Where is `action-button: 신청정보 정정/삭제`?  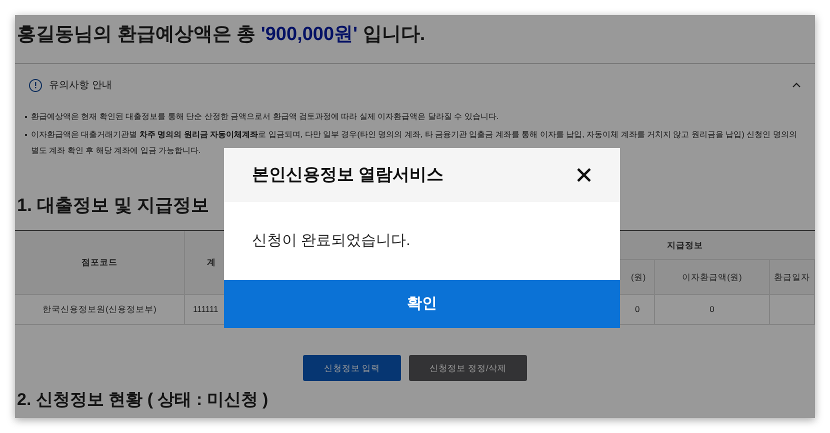
action-button: 신청정보 정정/삭제 is located at coordinates (468, 368).